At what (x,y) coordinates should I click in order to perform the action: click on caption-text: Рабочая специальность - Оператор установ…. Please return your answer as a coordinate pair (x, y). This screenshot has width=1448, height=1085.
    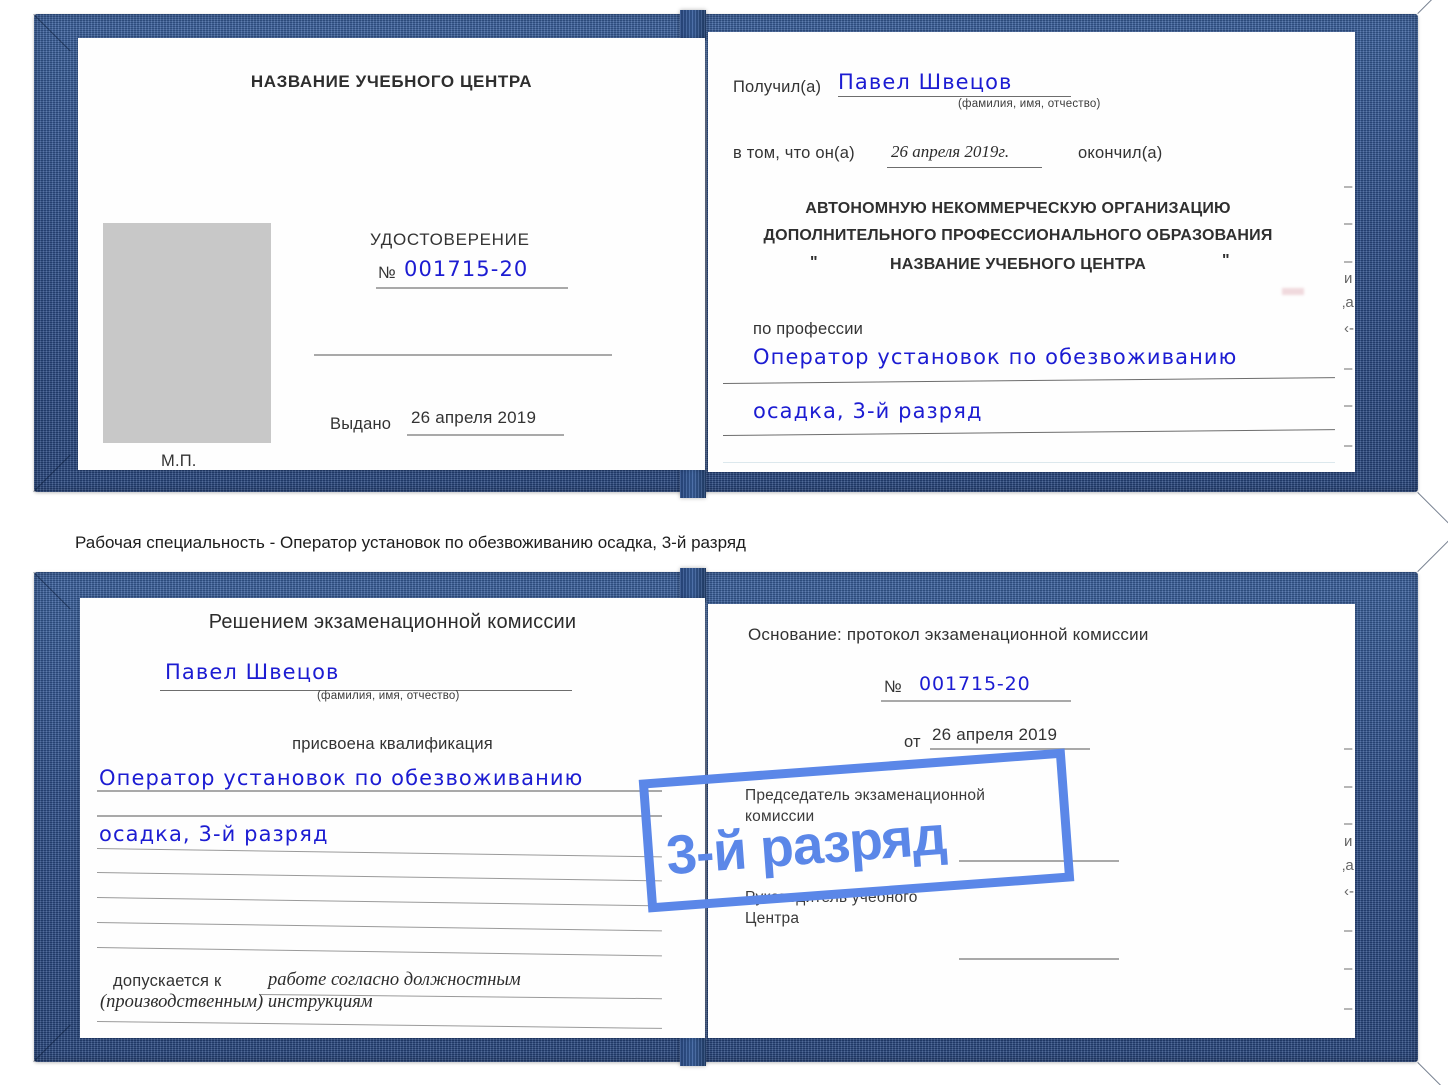
    Looking at the image, I should click on (410, 542).